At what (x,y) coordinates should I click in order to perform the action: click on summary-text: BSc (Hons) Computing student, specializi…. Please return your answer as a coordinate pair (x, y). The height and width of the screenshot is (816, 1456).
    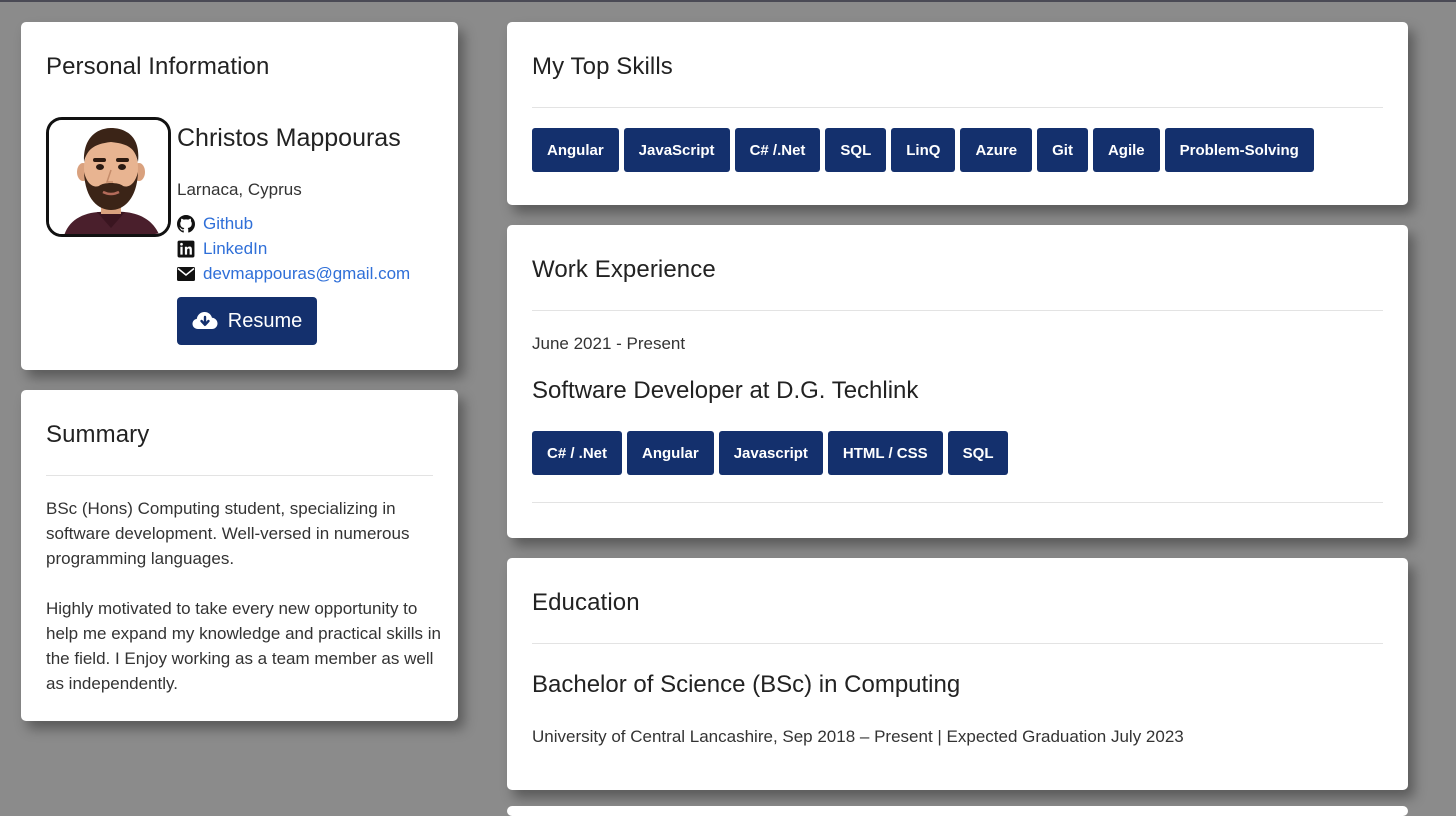
    Looking at the image, I should click on (243, 596).